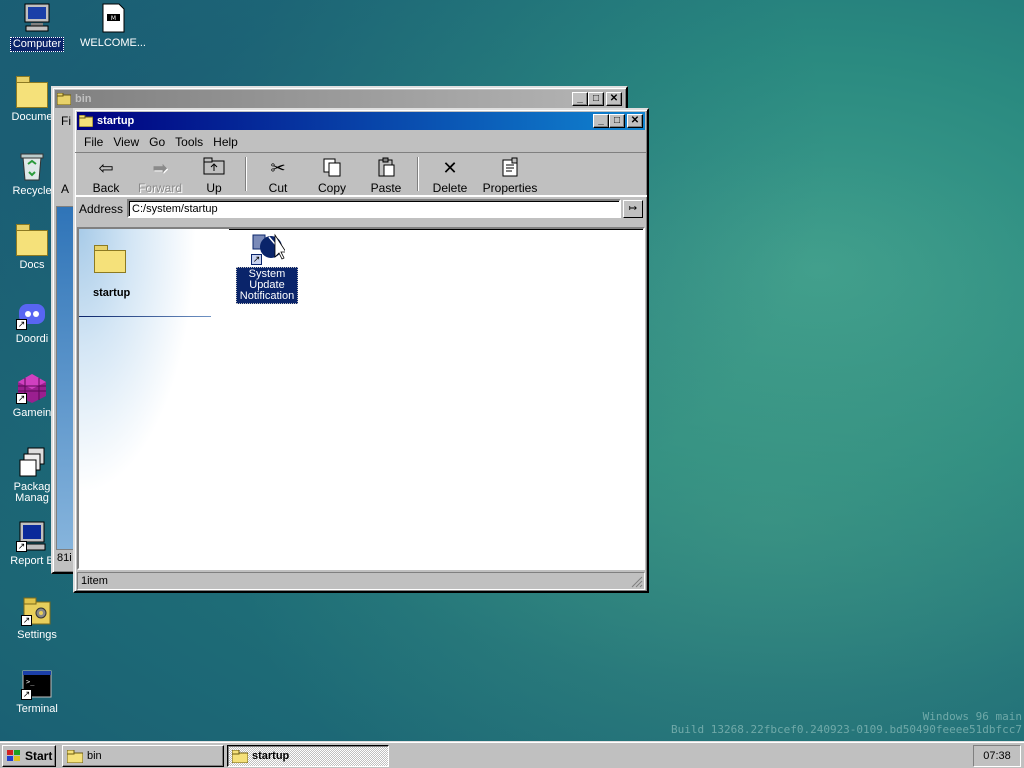 The image size is (1024, 768). What do you see at coordinates (65, 378) in the screenshot?
I see `bin-content` at bounding box center [65, 378].